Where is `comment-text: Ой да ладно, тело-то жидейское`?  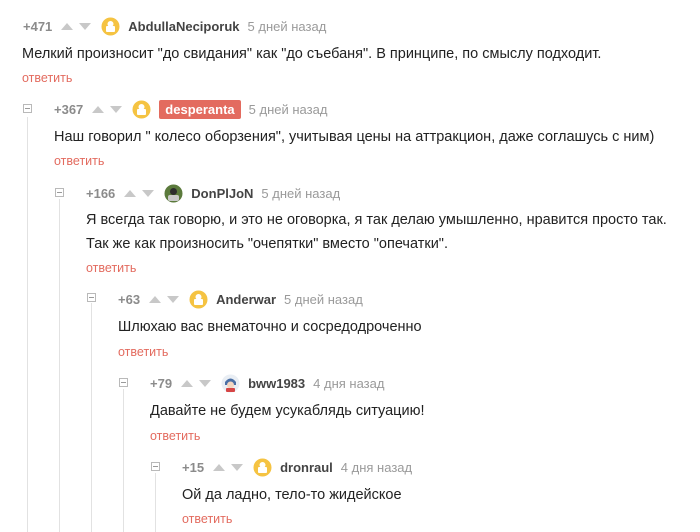
comment-text: Ой да ладно, тело-то жидейское is located at coordinates (292, 495).